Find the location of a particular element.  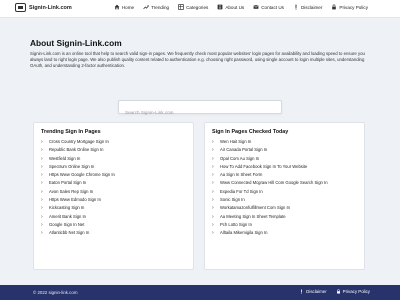

nav-disclaimer: Disclaimer is located at coordinates (307, 7).